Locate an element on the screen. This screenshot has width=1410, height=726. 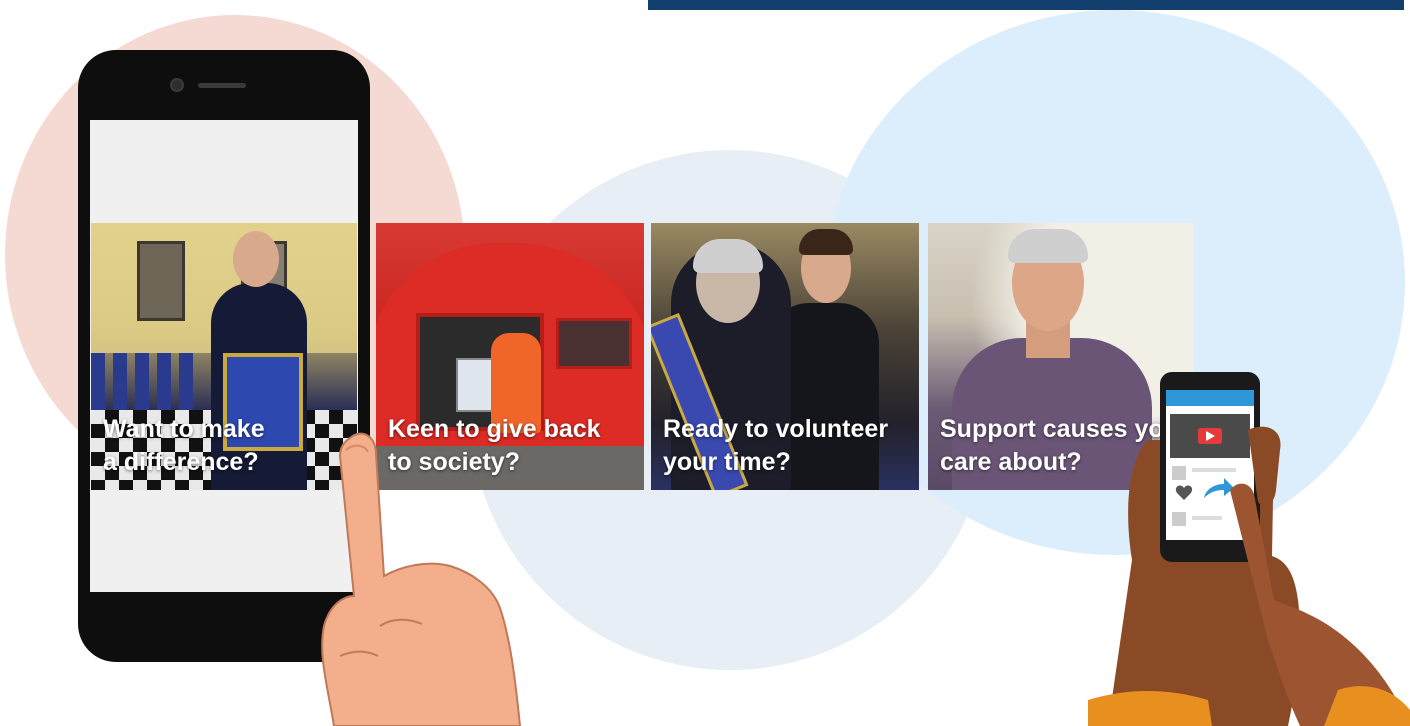
avatar-placeholder is located at coordinates (1179, 473).